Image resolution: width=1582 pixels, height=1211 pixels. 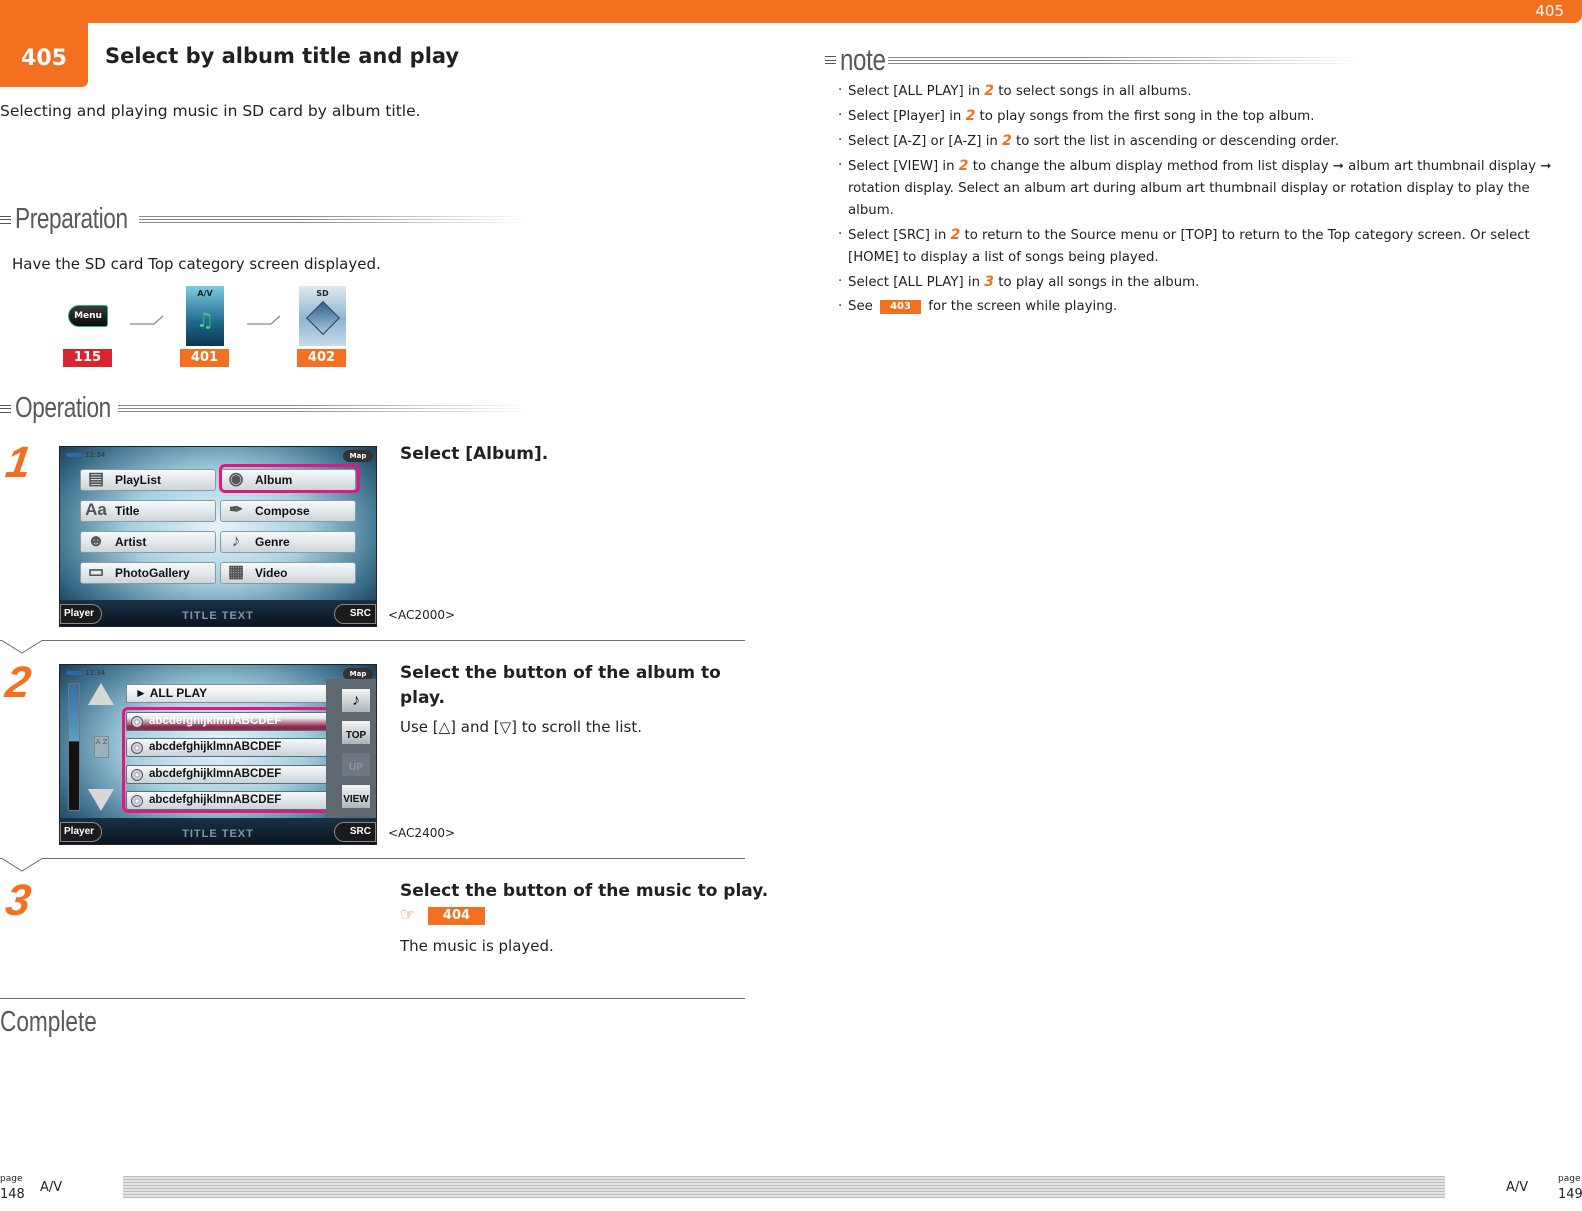 What do you see at coordinates (791, 11) in the screenshot?
I see `top-banner` at bounding box center [791, 11].